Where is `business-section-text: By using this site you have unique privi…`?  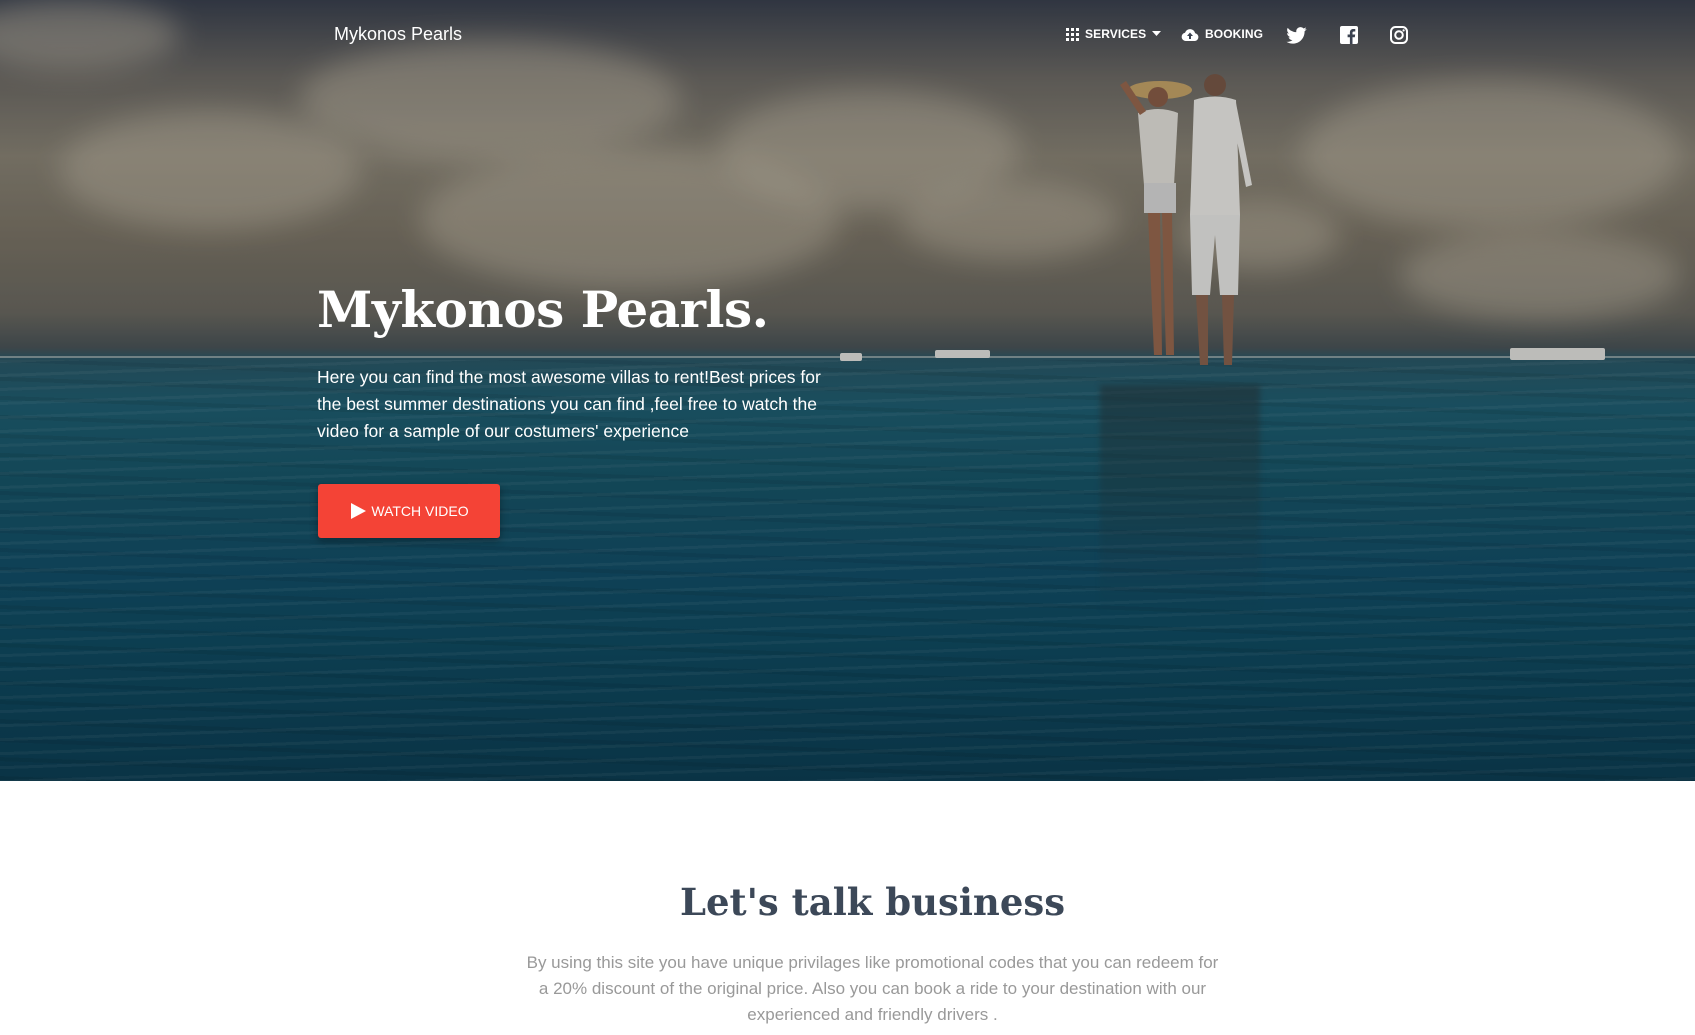 business-section-text: By using this site you have unique privi… is located at coordinates (872, 988).